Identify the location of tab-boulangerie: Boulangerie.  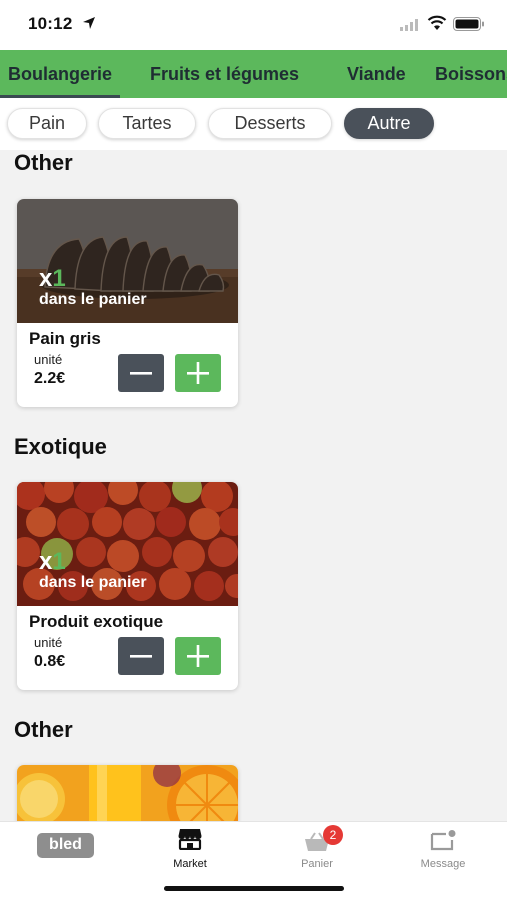
(60, 74).